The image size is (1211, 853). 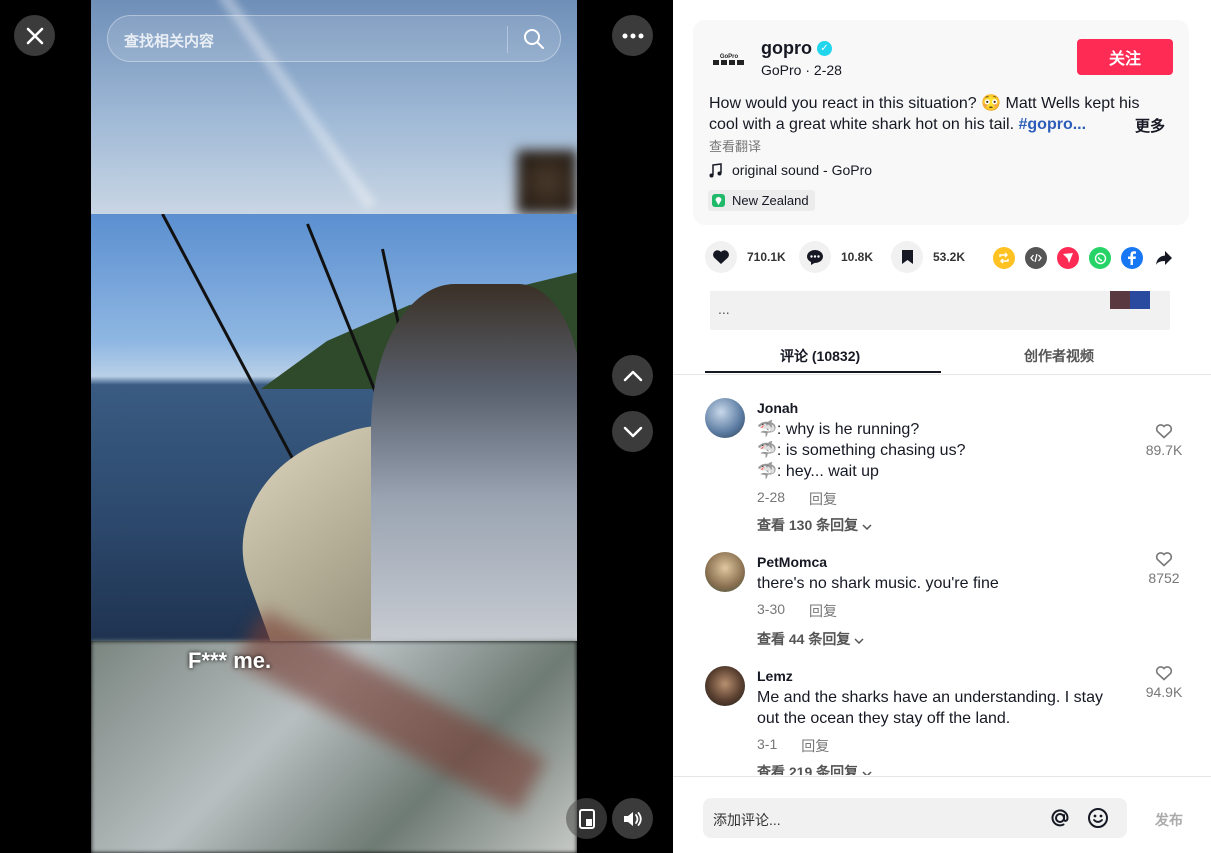 I want to click on comment-count: 10.8K, so click(x=857, y=257).